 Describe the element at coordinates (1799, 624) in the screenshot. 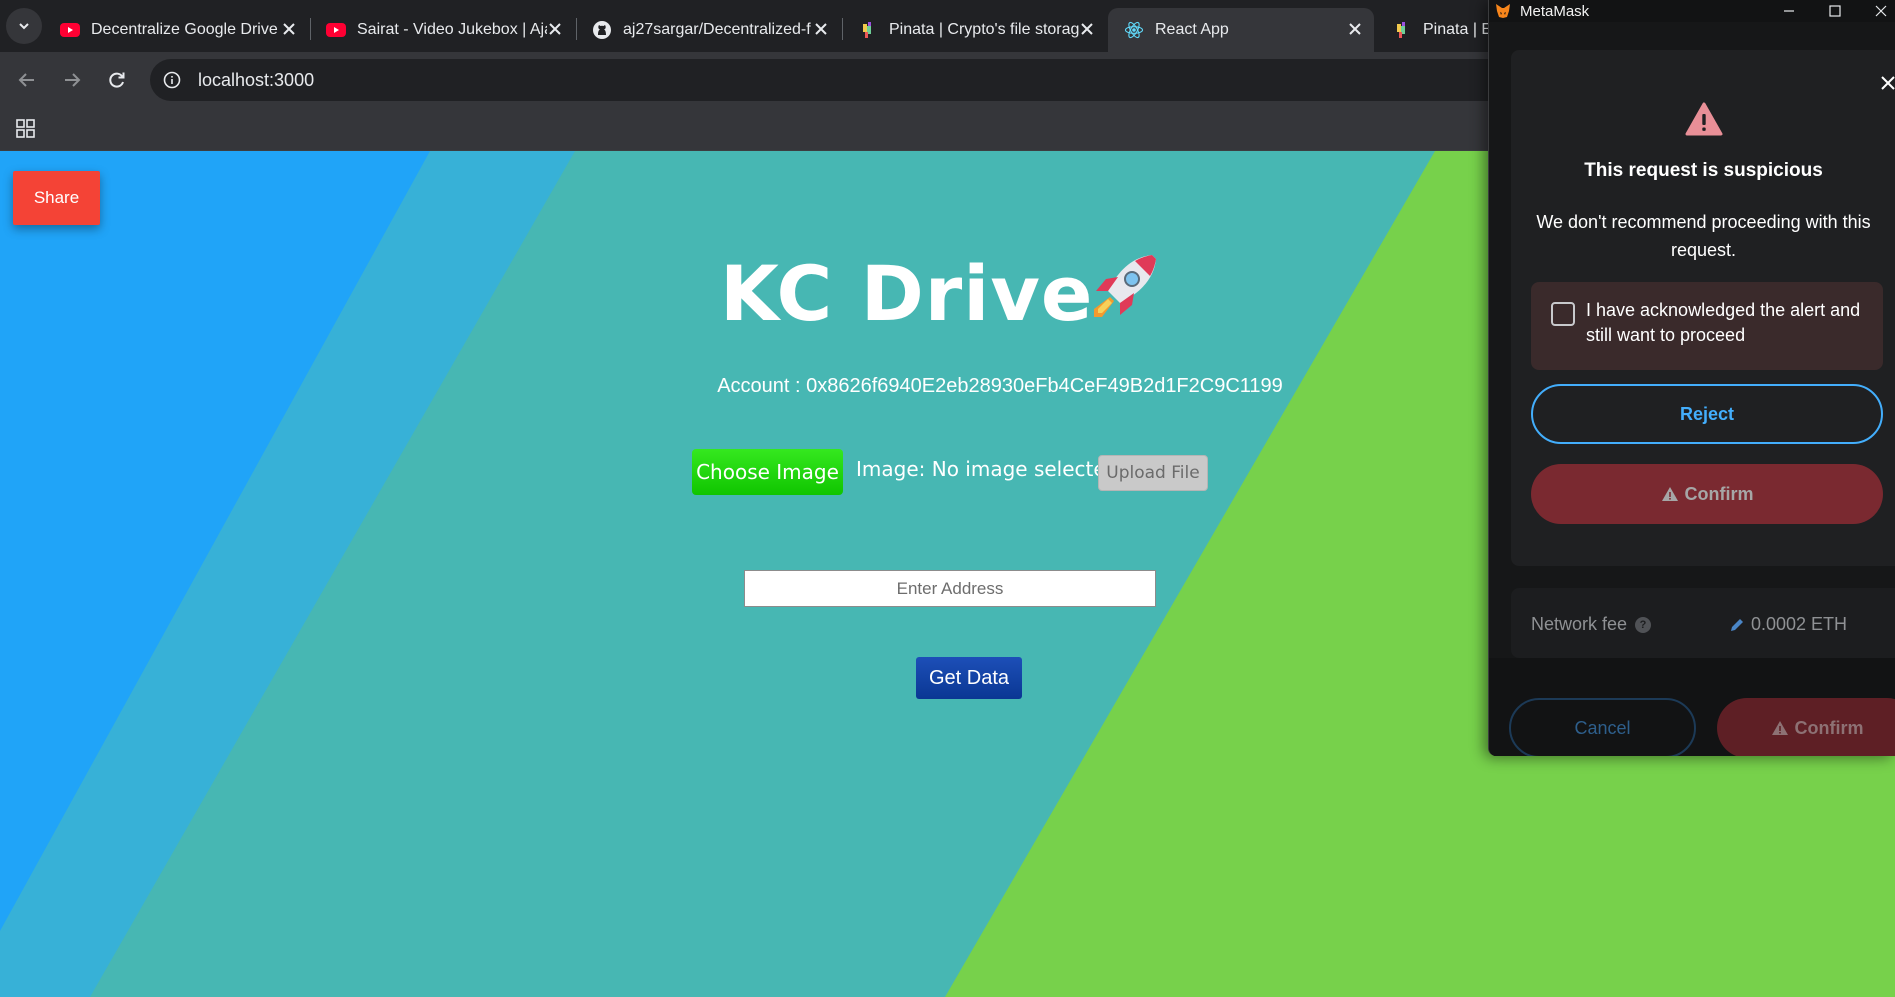

I see `network-fee-amount: 0.0002 ETH` at that location.